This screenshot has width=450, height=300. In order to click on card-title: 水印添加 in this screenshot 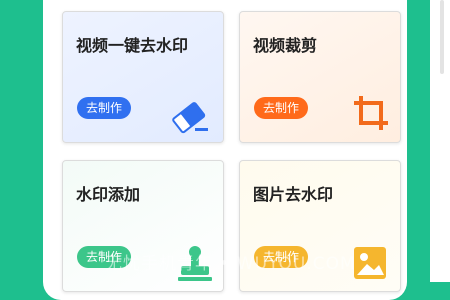, I will do `click(108, 194)`.